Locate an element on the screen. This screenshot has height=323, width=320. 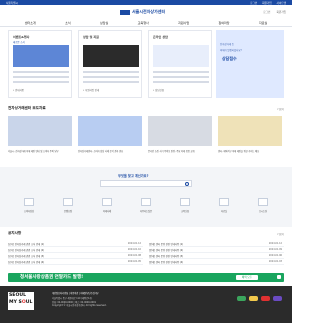
consult-icon is located at coordinates (29, 202).